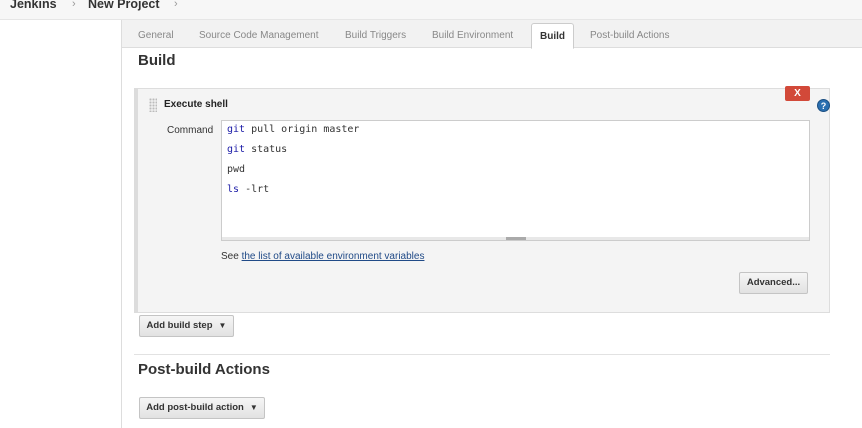 This screenshot has height=428, width=862. Describe the element at coordinates (196, 104) in the screenshot. I see `step-title: Execute shell` at that location.